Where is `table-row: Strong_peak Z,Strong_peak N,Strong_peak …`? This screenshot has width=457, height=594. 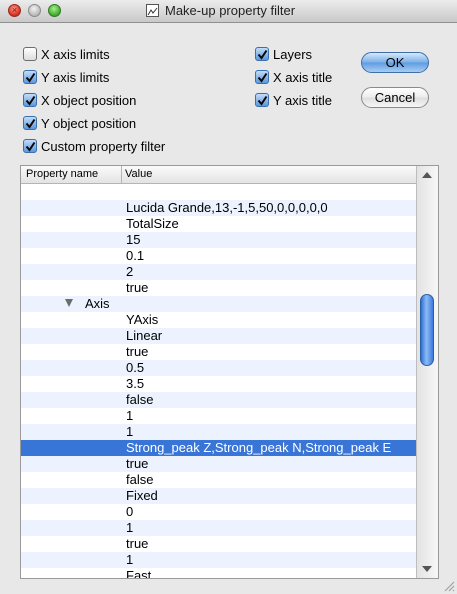 table-row: Strong_peak Z,Strong_peak N,Strong_peak … is located at coordinates (219, 448).